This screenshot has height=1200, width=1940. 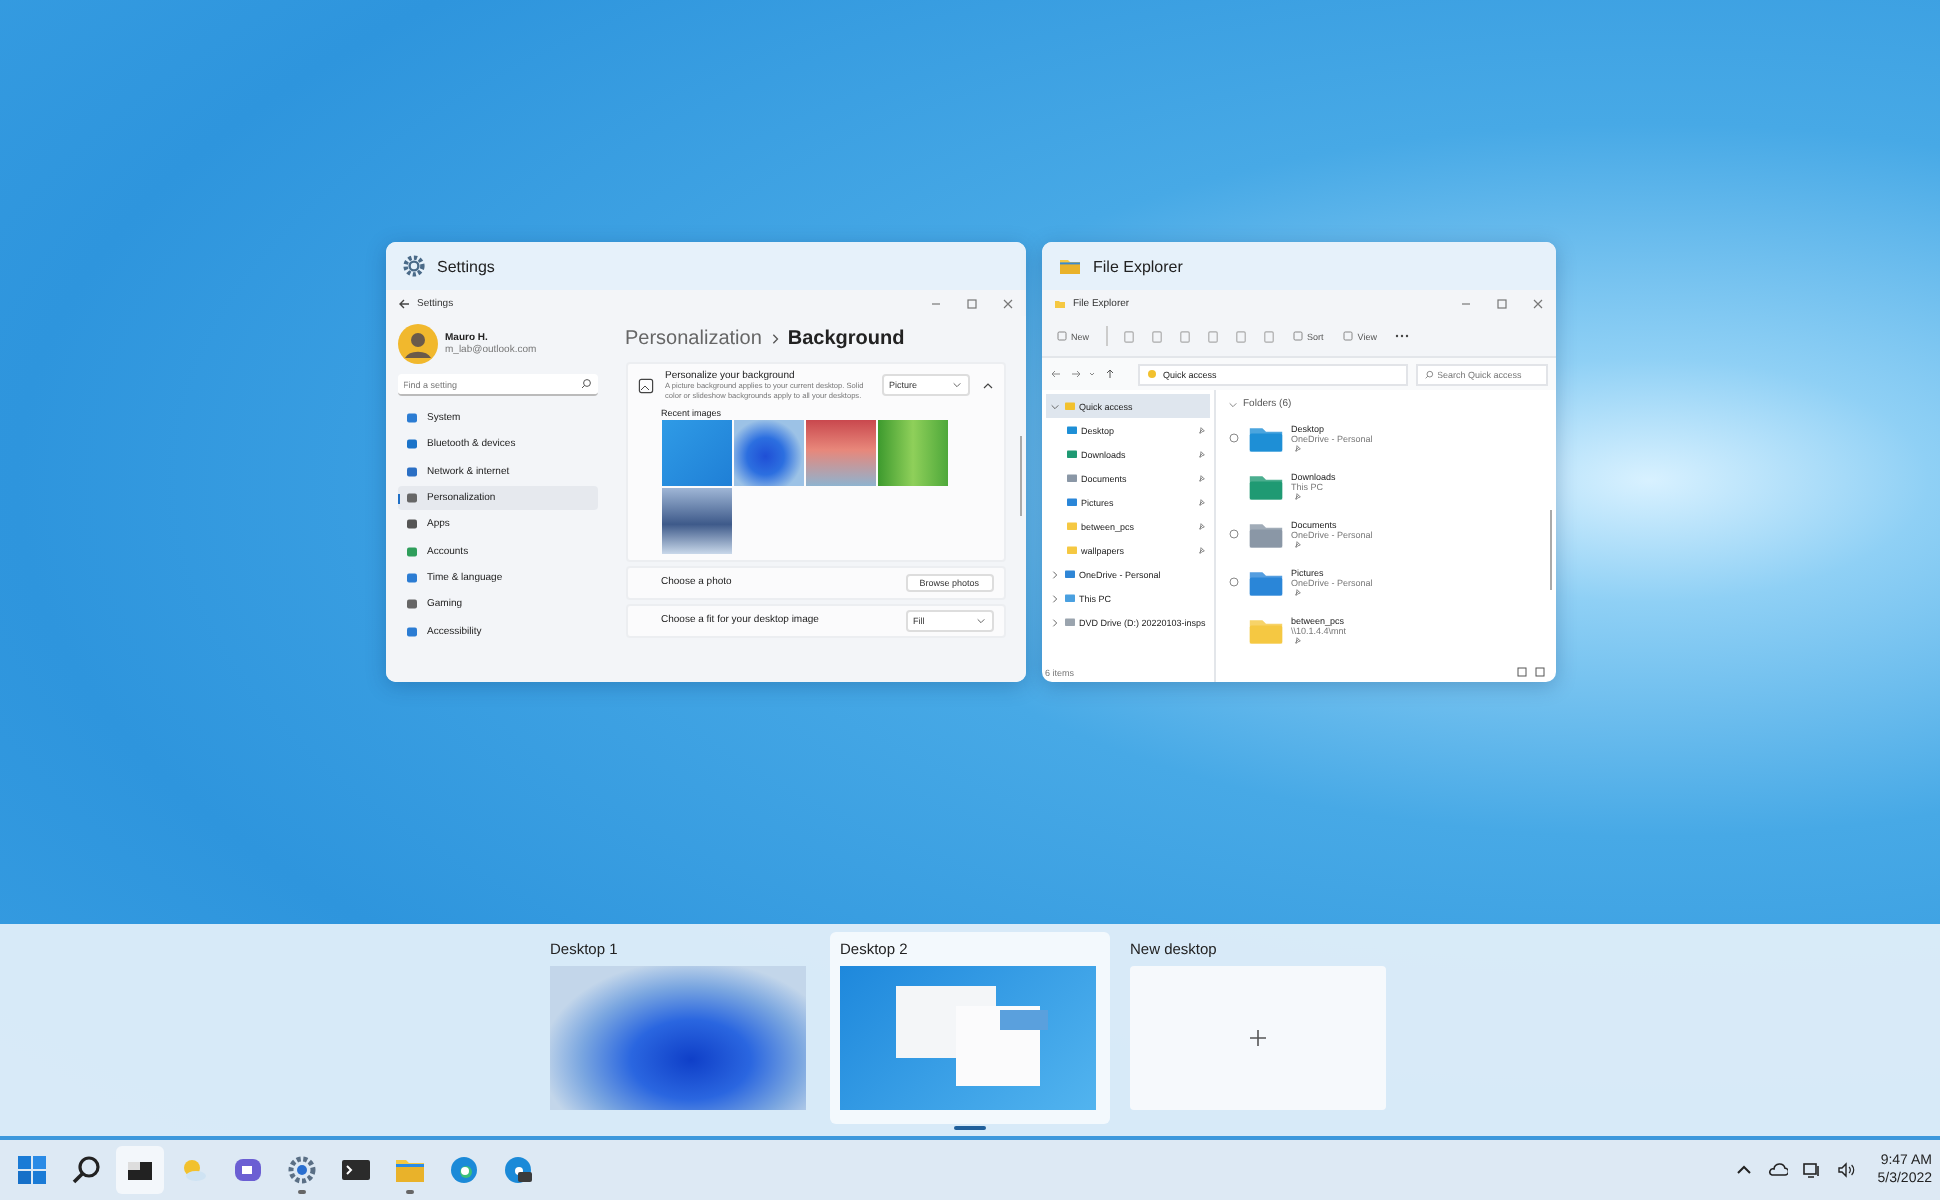 I want to click on file-explorer-window-thumbnail, so click(x=1298, y=462).